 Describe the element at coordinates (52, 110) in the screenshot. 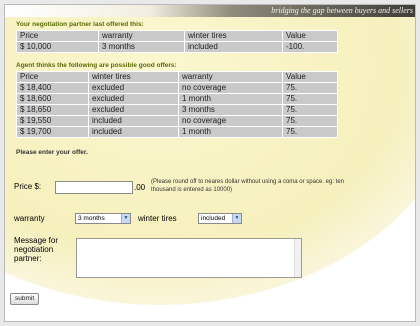

I see `table-cell: $ 18,650` at that location.